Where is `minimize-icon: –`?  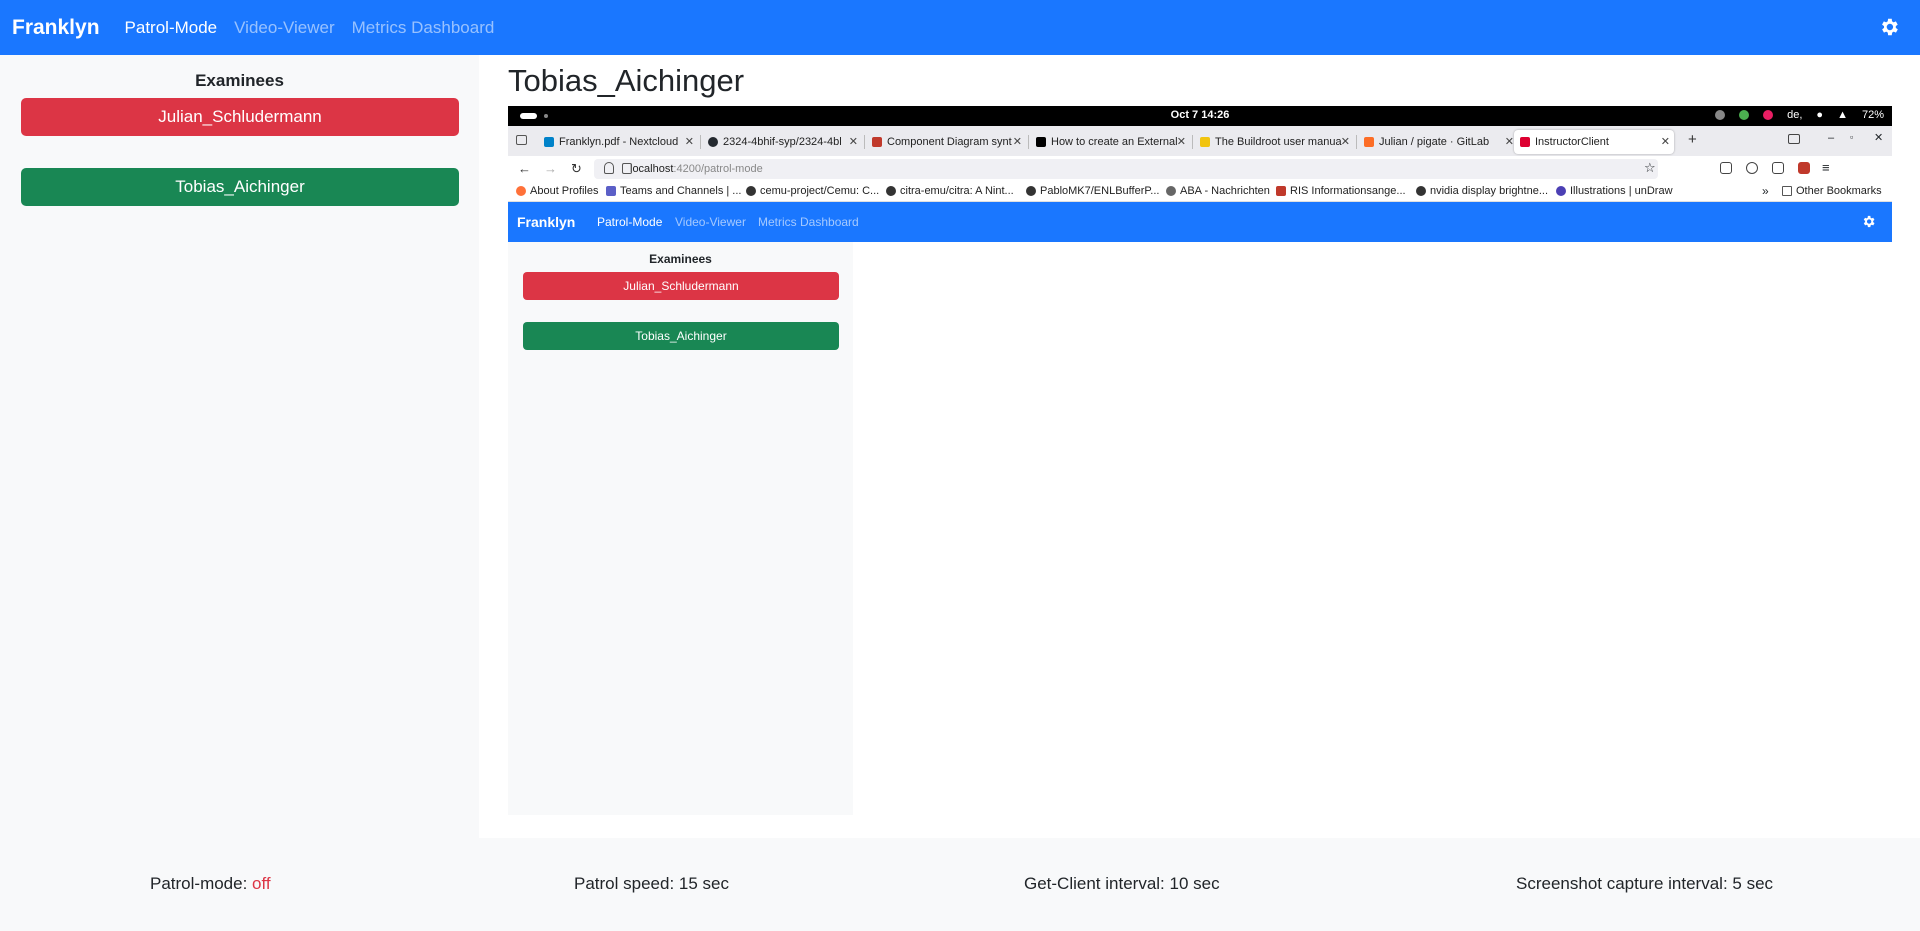
minimize-icon: – is located at coordinates (1831, 138).